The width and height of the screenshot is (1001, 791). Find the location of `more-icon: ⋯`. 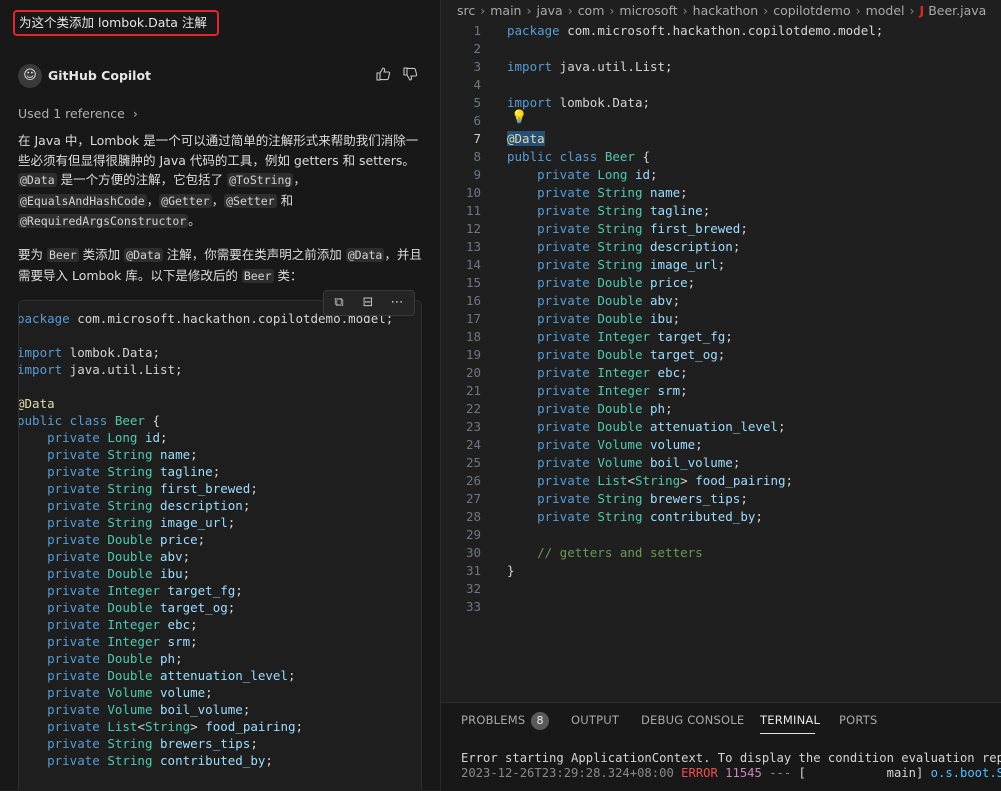

more-icon: ⋯ is located at coordinates (397, 303).